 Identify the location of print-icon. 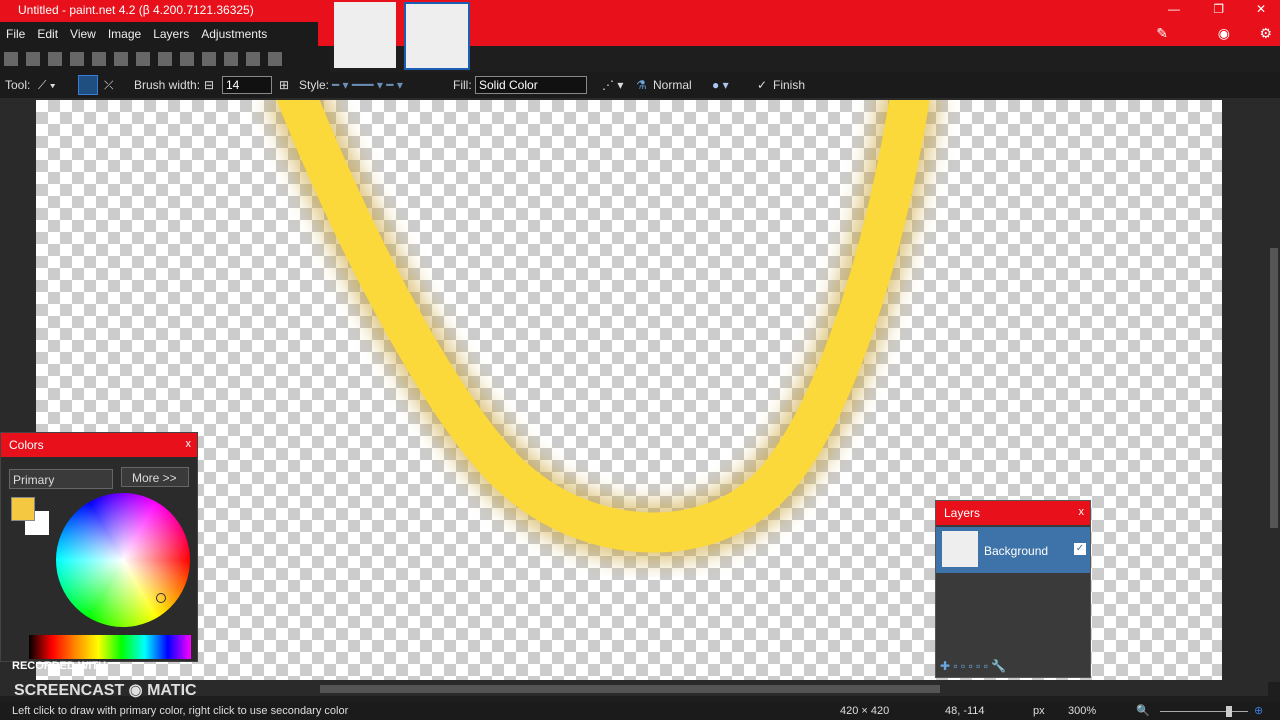
(77, 59).